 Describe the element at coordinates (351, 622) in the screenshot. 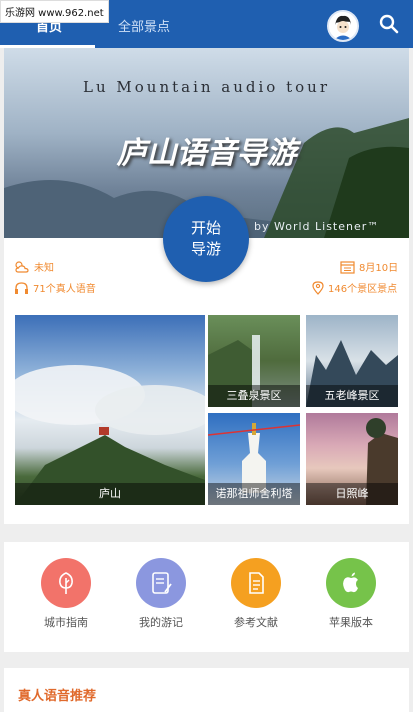

I see `feature-label: 苹果版本` at that location.